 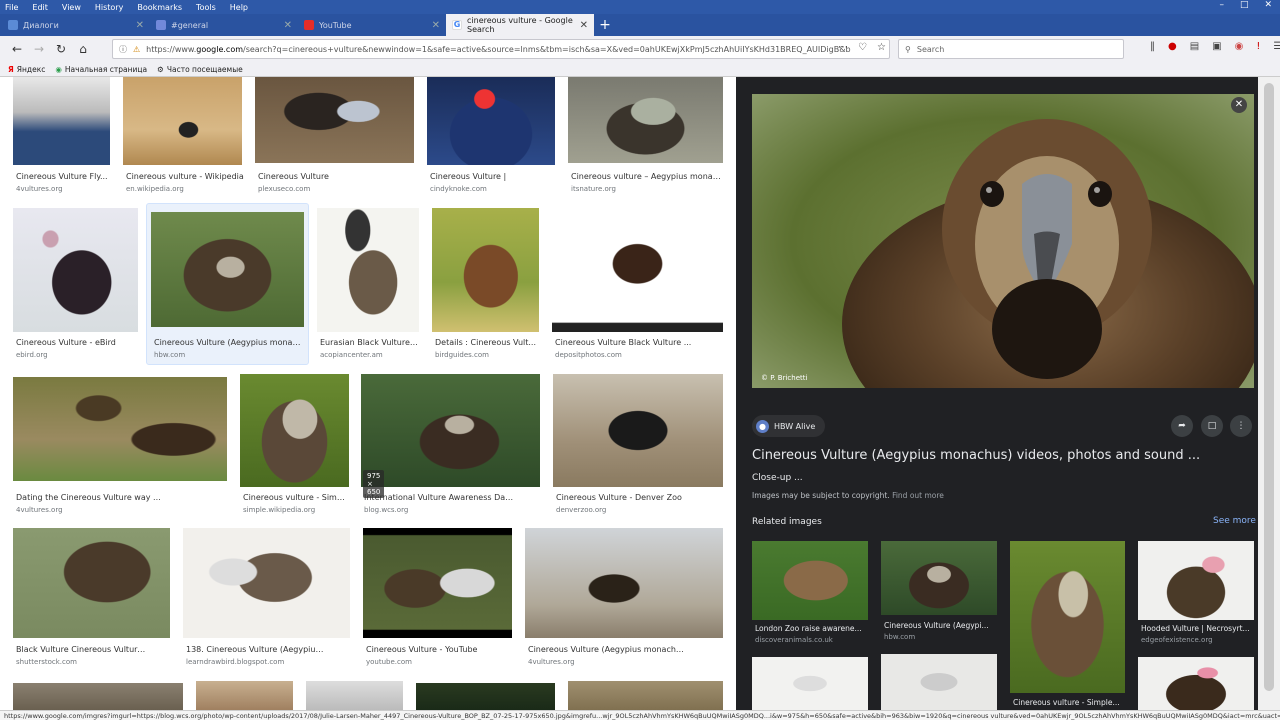 What do you see at coordinates (1234, 521) in the screenshot?
I see `see-more-link: See more` at bounding box center [1234, 521].